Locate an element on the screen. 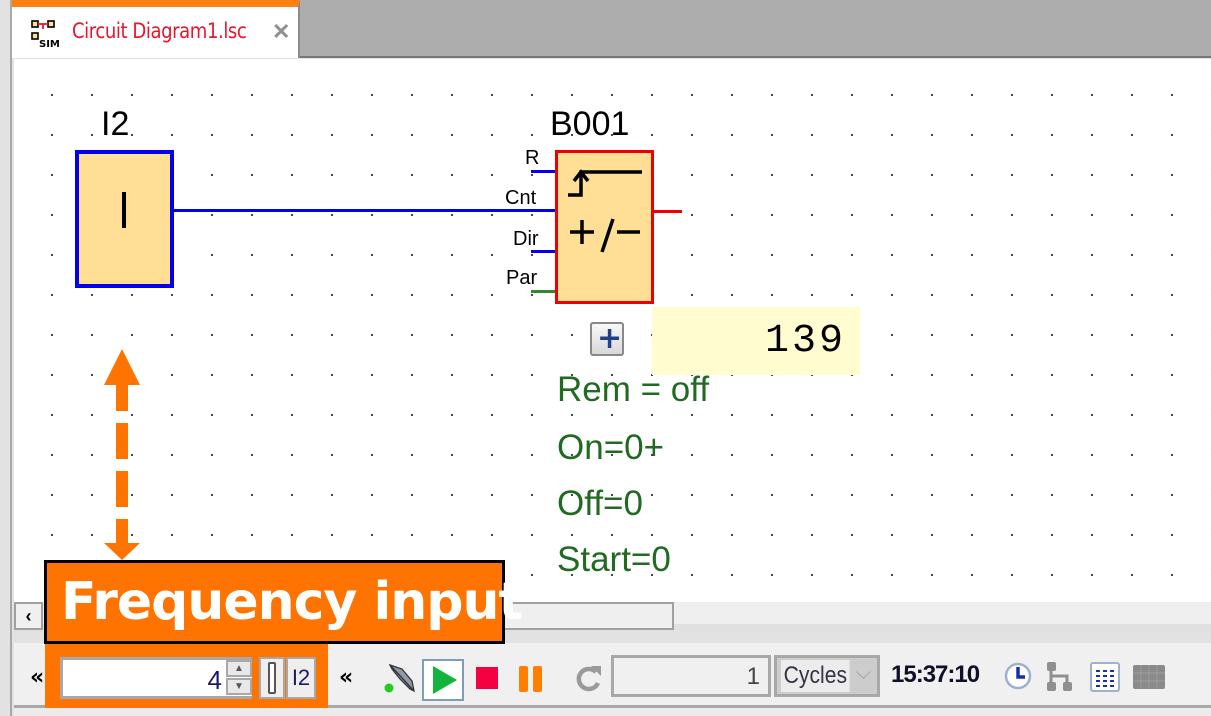 This screenshot has width=1211, height=716. simulation-connect-icon is located at coordinates (400, 678).